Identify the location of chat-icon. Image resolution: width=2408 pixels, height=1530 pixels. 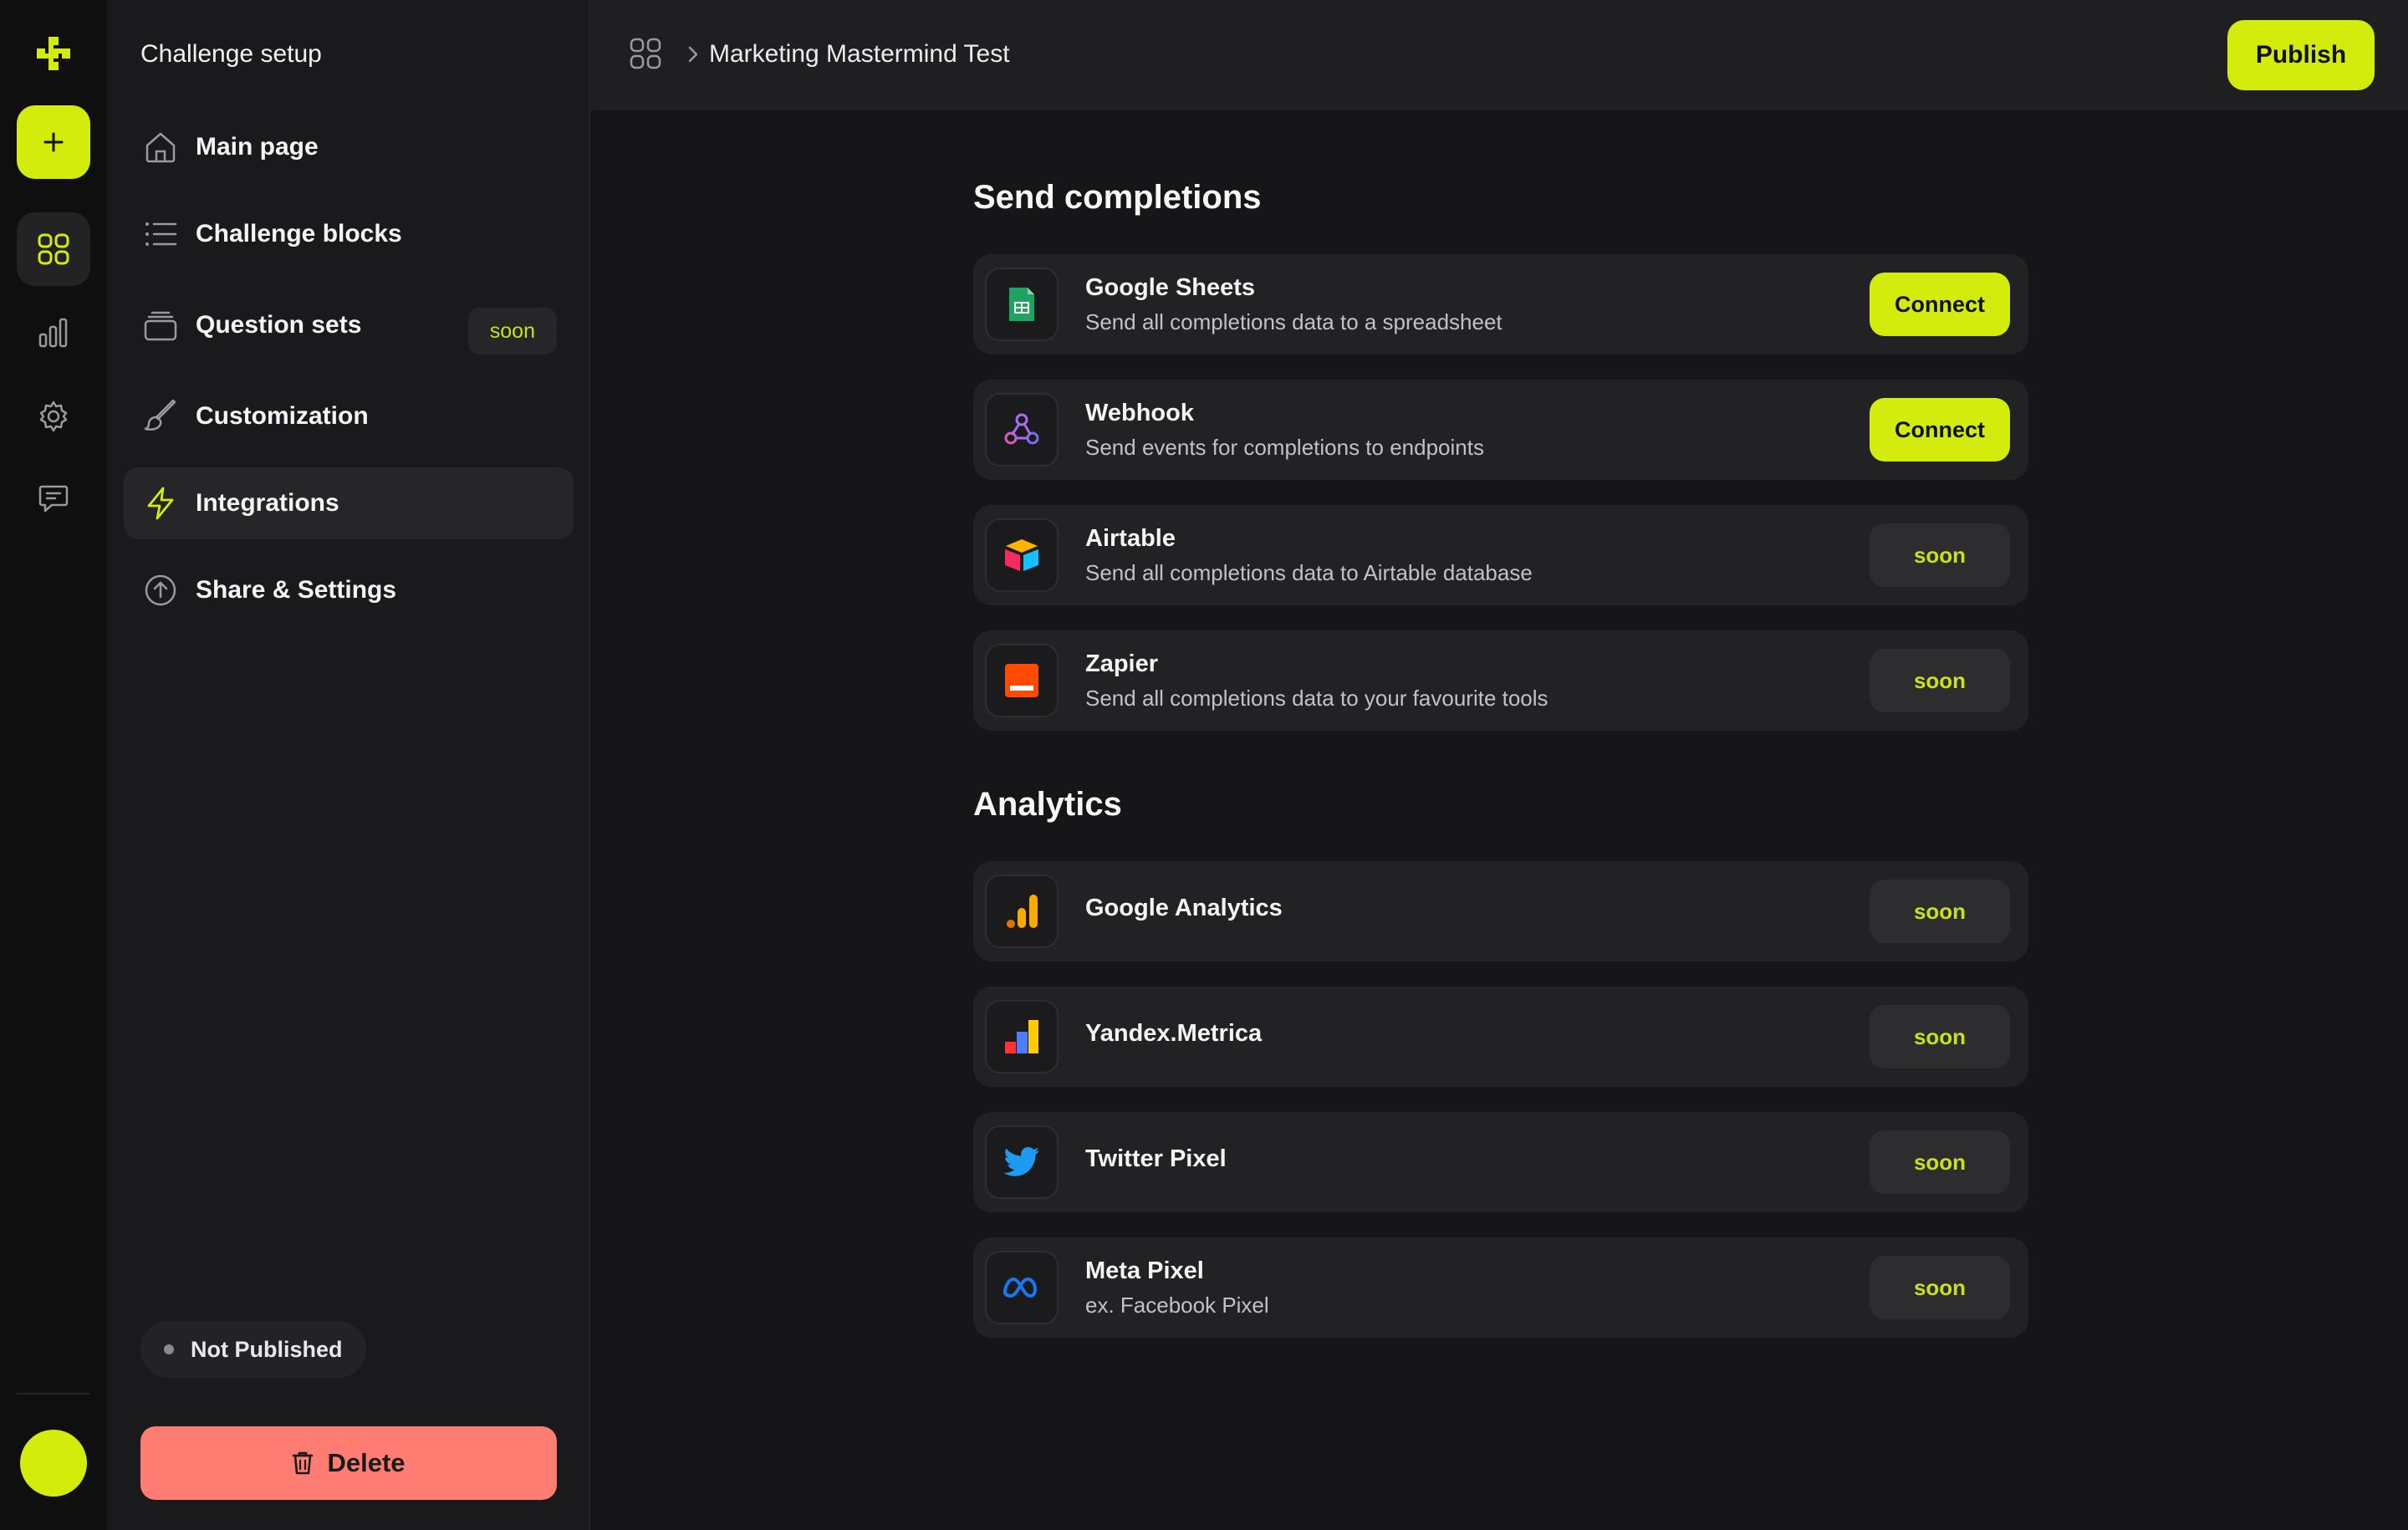
(54, 499).